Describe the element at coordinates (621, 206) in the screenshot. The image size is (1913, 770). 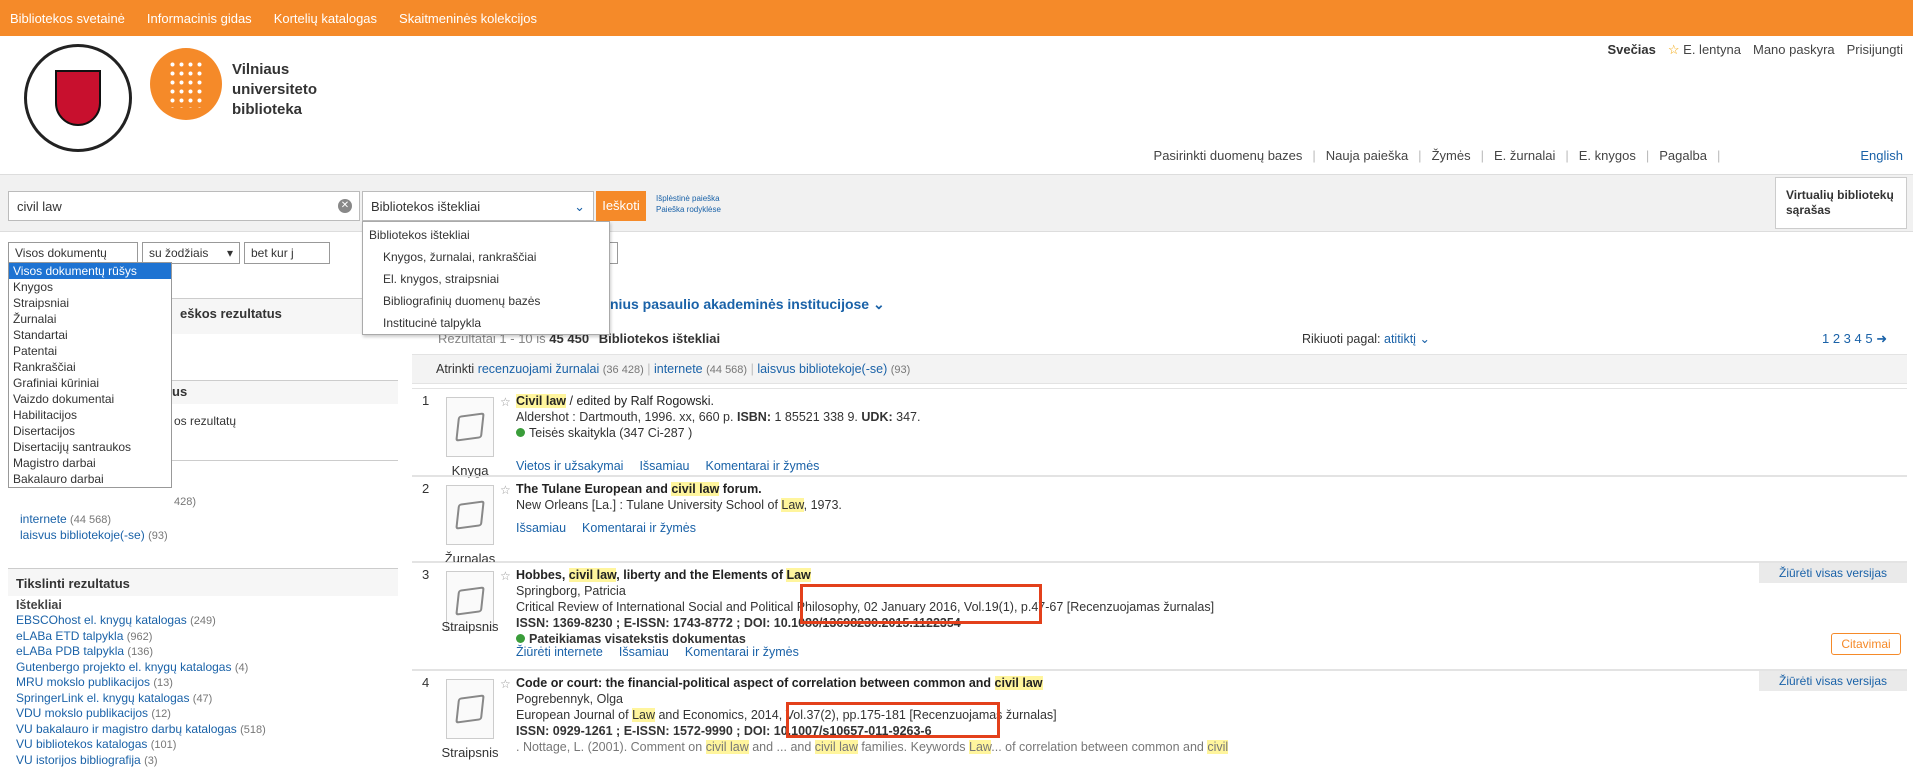
I see `search-button: Ieškoti` at that location.